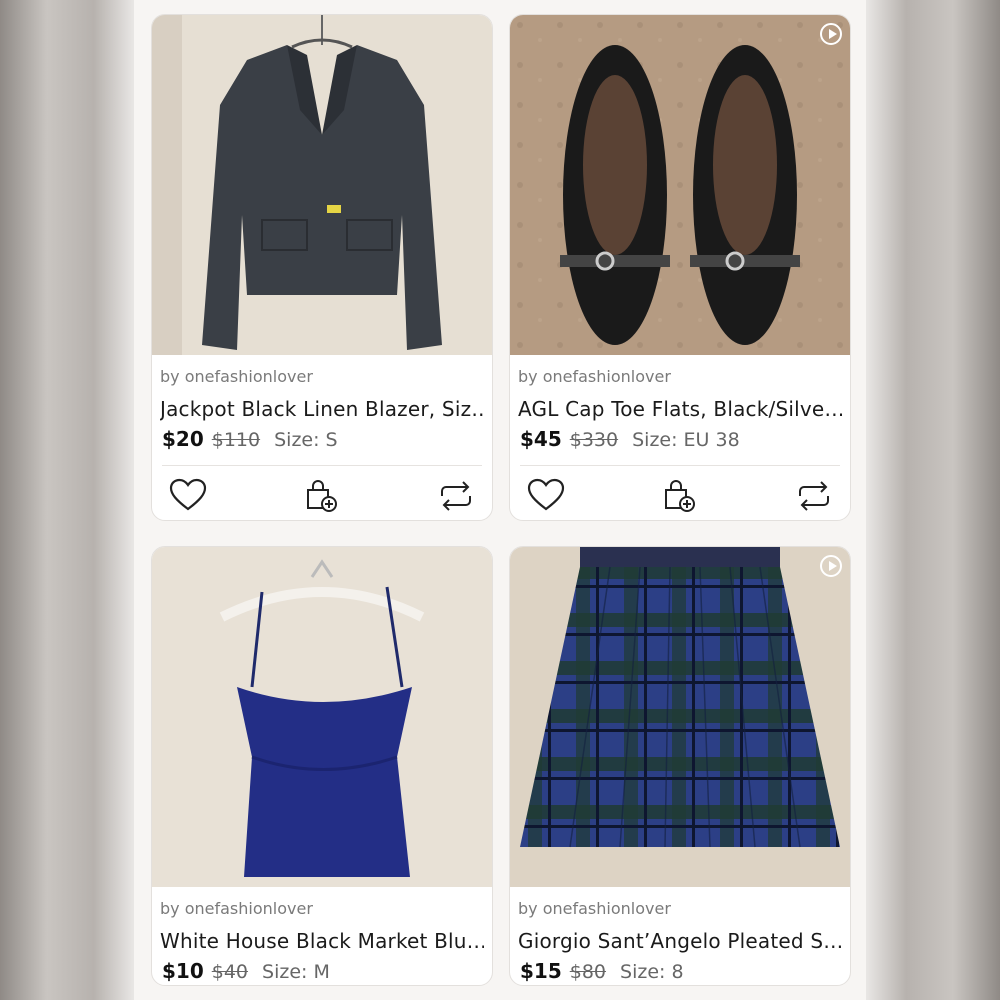 Image resolution: width=1000 pixels, height=1000 pixels. I want to click on original-price: $80, so click(588, 972).